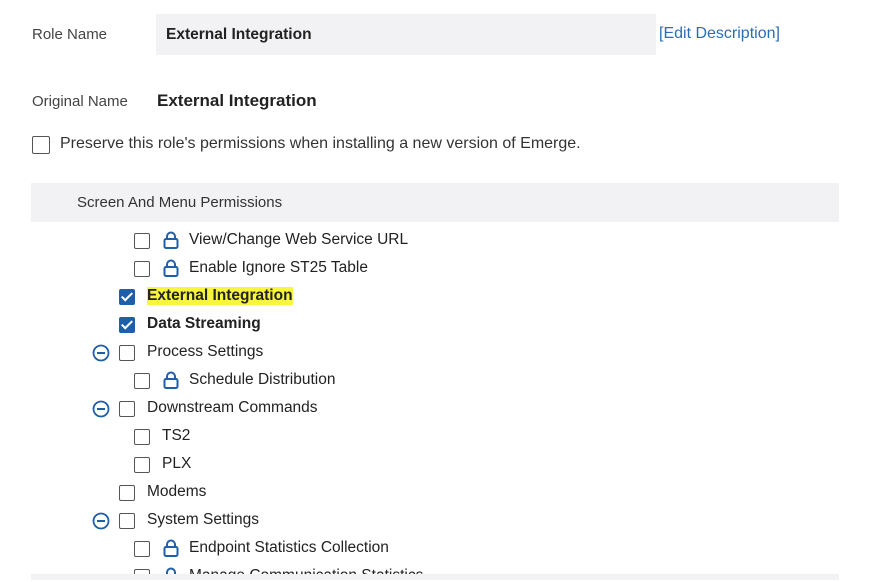  What do you see at coordinates (289, 547) in the screenshot?
I see `tree-item-label: Endpoint Statistics Collection` at bounding box center [289, 547].